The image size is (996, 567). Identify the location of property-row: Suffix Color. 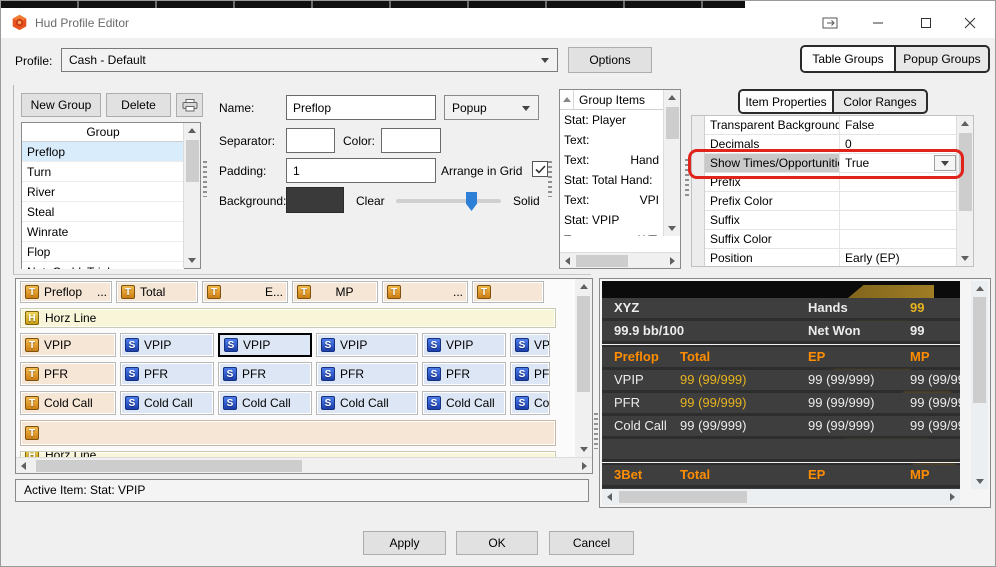
(831, 239).